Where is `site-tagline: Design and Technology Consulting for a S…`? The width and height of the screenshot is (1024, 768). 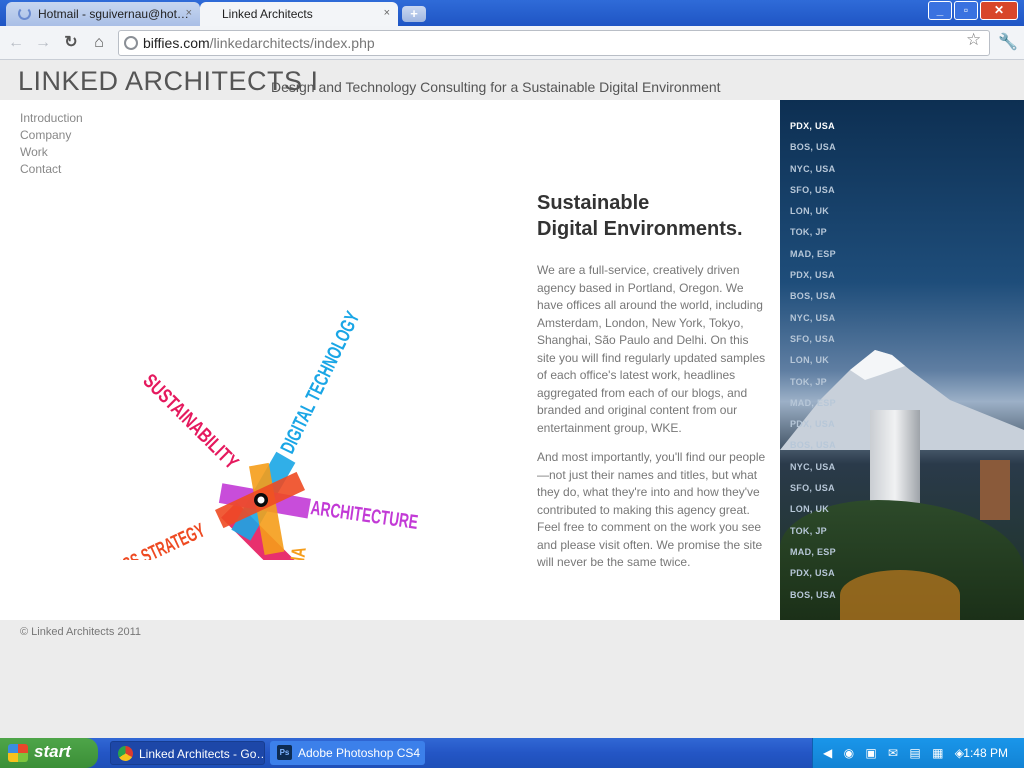
site-tagline: Design and Technology Consulting for a S… is located at coordinates (496, 87).